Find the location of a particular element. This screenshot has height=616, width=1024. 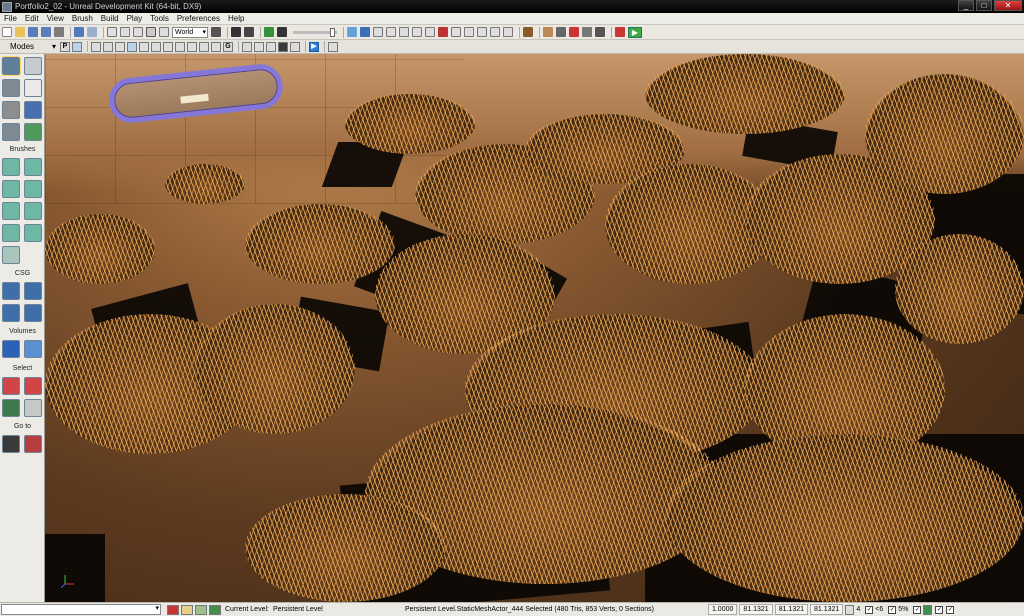

package-icon is located at coordinates (600, 32).